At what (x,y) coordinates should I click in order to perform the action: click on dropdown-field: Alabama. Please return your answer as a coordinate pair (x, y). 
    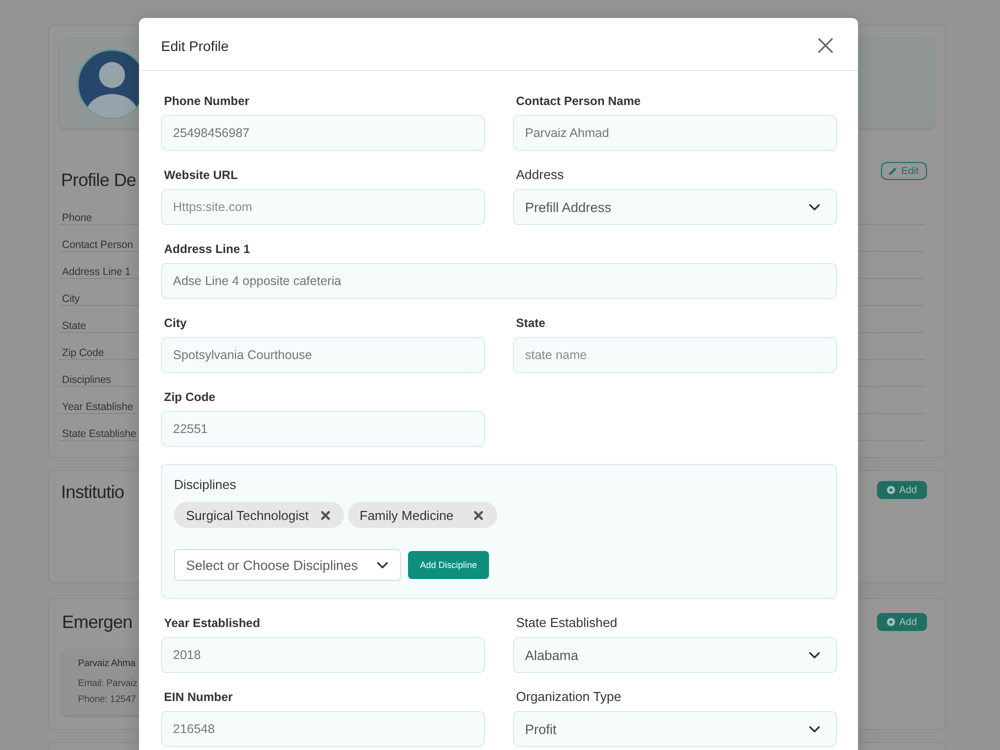
    Looking at the image, I should click on (675, 655).